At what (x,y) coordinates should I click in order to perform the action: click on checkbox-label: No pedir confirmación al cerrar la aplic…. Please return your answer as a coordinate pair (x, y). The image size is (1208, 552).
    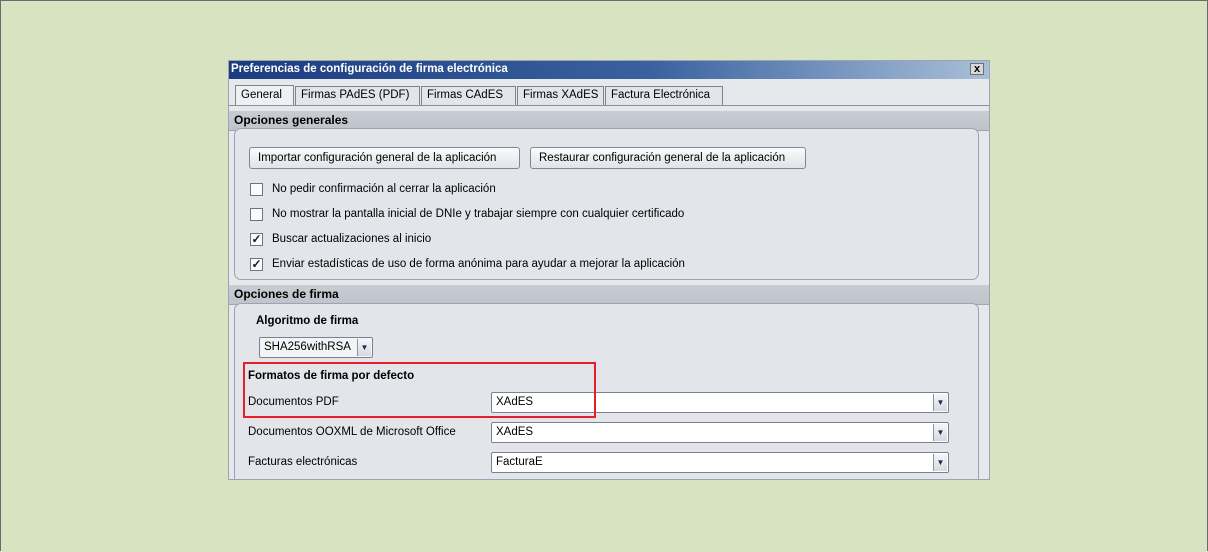
    Looking at the image, I should click on (384, 189).